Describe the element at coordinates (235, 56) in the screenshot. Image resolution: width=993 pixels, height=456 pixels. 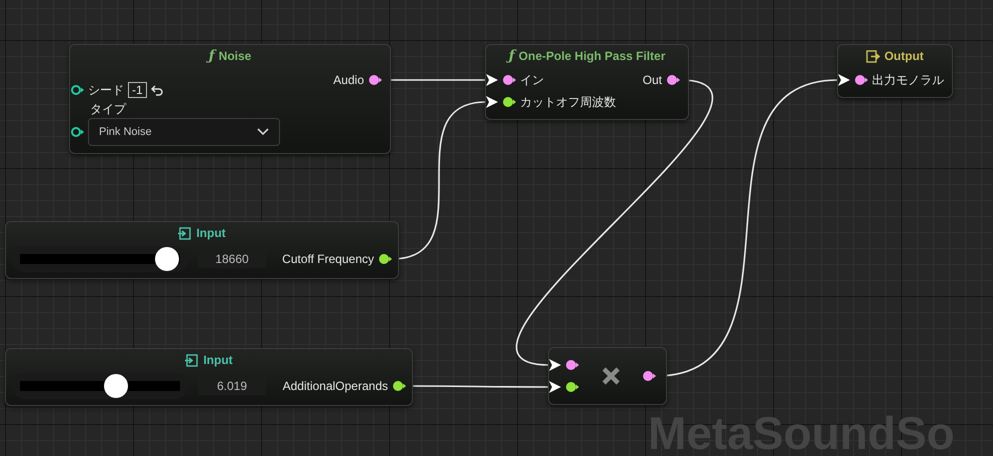
I see `node-title: Noise` at that location.